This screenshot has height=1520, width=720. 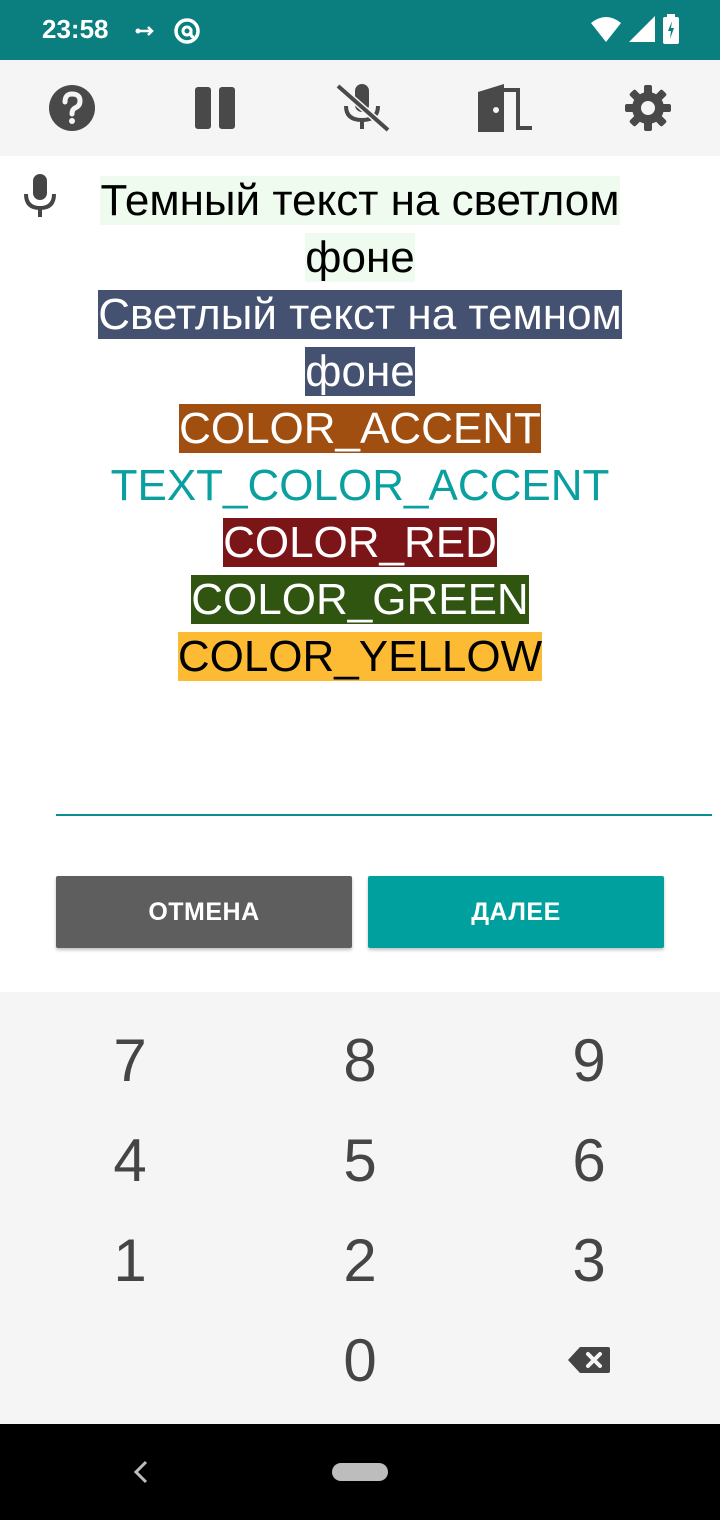 I want to click on line-color-accent: COLOR_ACCENT, so click(x=360, y=428).